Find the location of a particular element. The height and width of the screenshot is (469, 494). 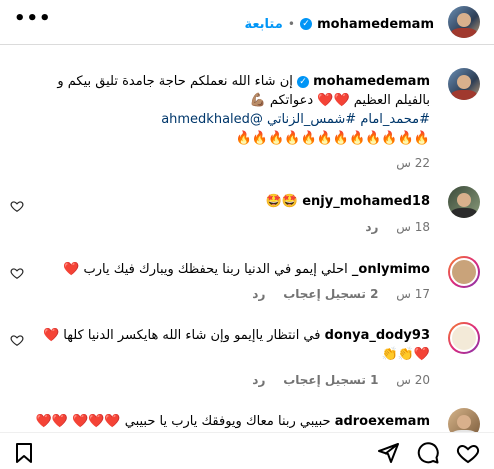

comment-time: 17 س is located at coordinates (413, 294).